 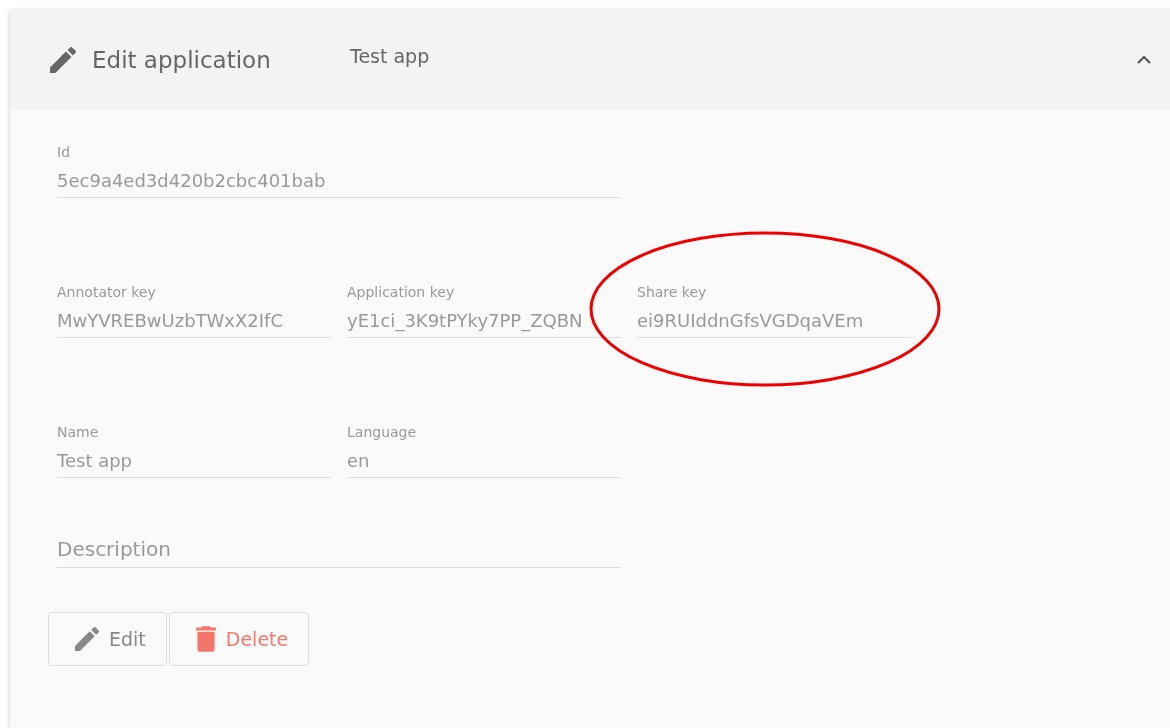 I want to click on field-value: MwYVREBwUzbTWxX2IfC, so click(x=170, y=320).